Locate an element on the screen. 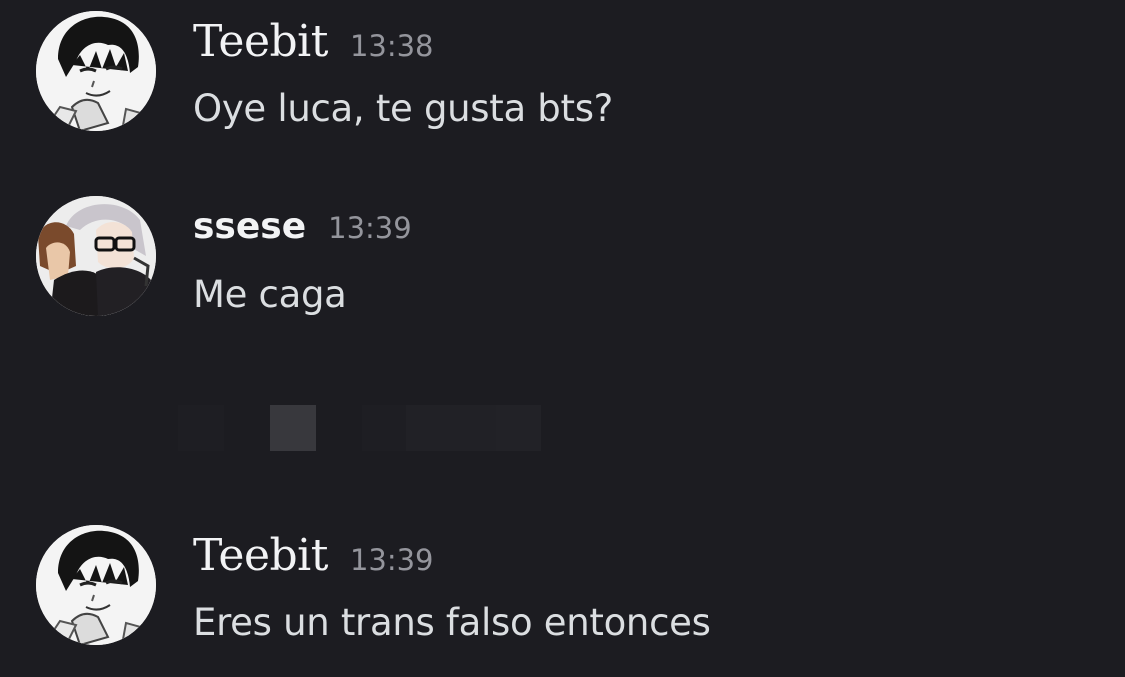 The image size is (1125, 677). timestamp: 13:38 is located at coordinates (391, 46).